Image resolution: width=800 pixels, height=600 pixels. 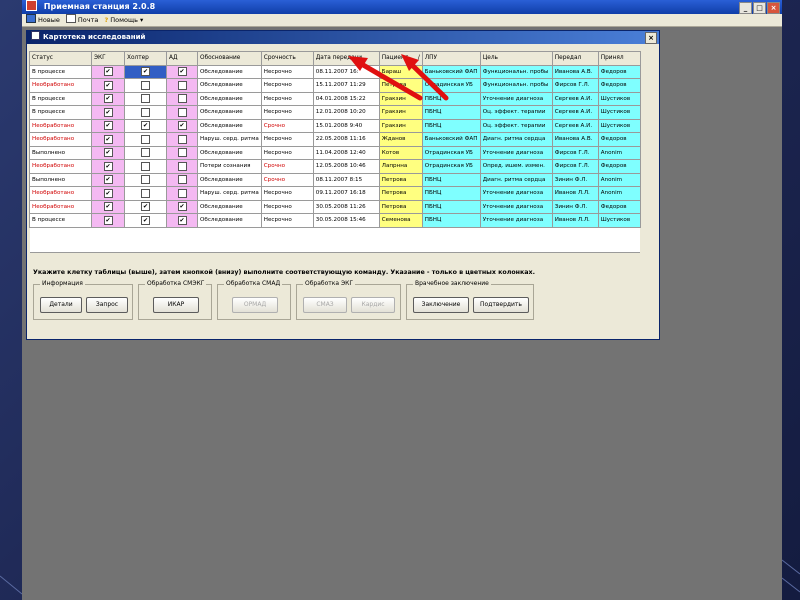 I want to click on col-ad: АД, so click(x=182, y=58).